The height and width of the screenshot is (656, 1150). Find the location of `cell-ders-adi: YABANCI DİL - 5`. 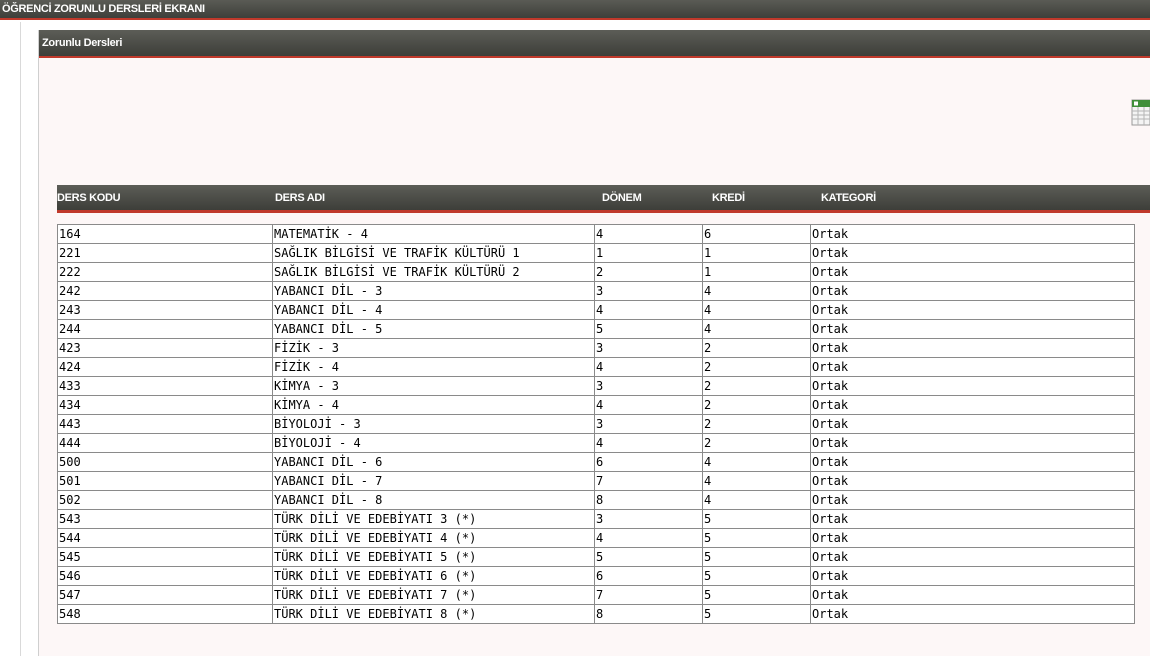

cell-ders-adi: YABANCI DİL - 5 is located at coordinates (433, 329).